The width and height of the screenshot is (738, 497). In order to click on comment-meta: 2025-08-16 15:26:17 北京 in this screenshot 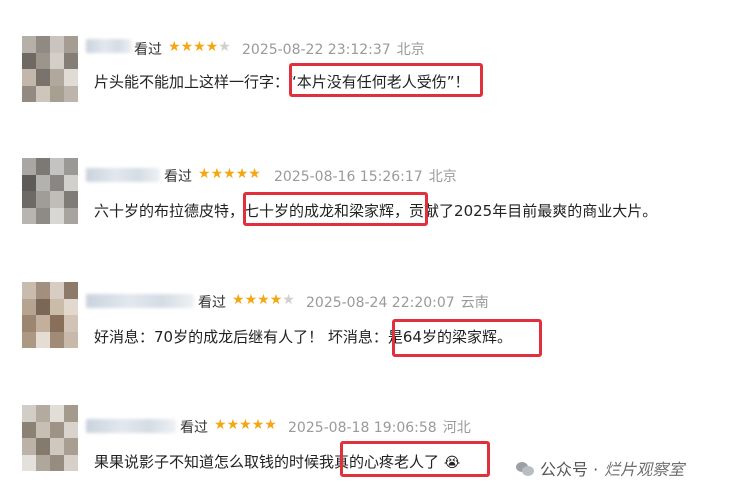, I will do `click(365, 176)`.